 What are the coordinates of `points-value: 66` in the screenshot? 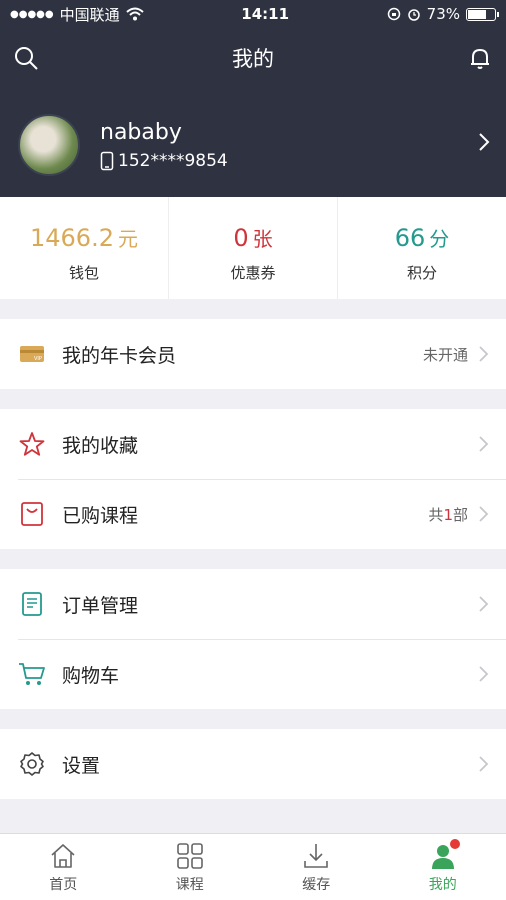 It's located at (410, 238).